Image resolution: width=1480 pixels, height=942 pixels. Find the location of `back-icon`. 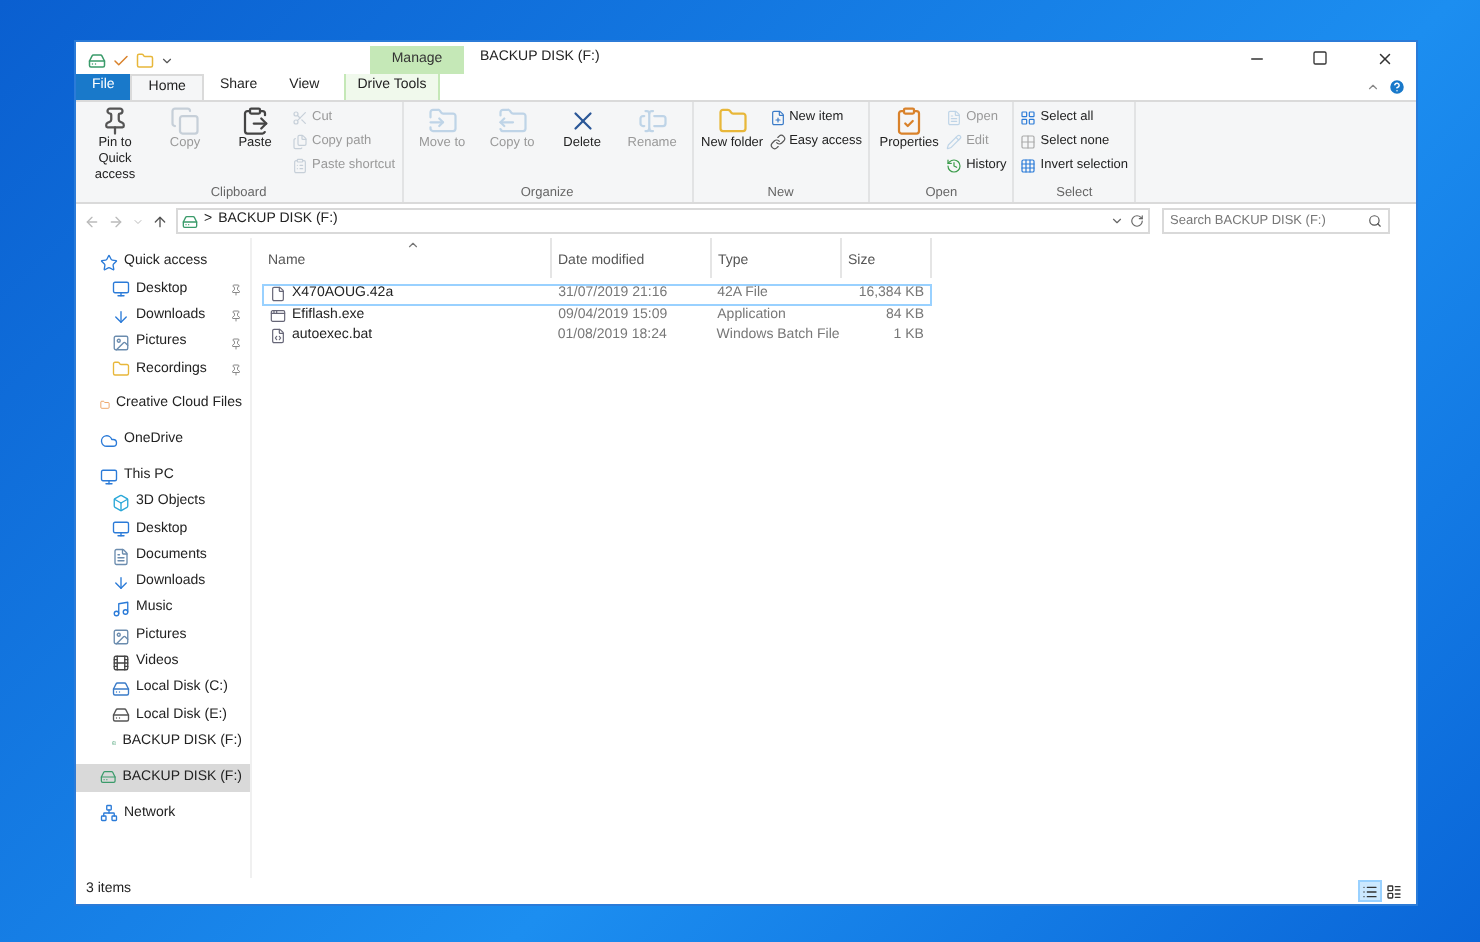

back-icon is located at coordinates (92, 221).